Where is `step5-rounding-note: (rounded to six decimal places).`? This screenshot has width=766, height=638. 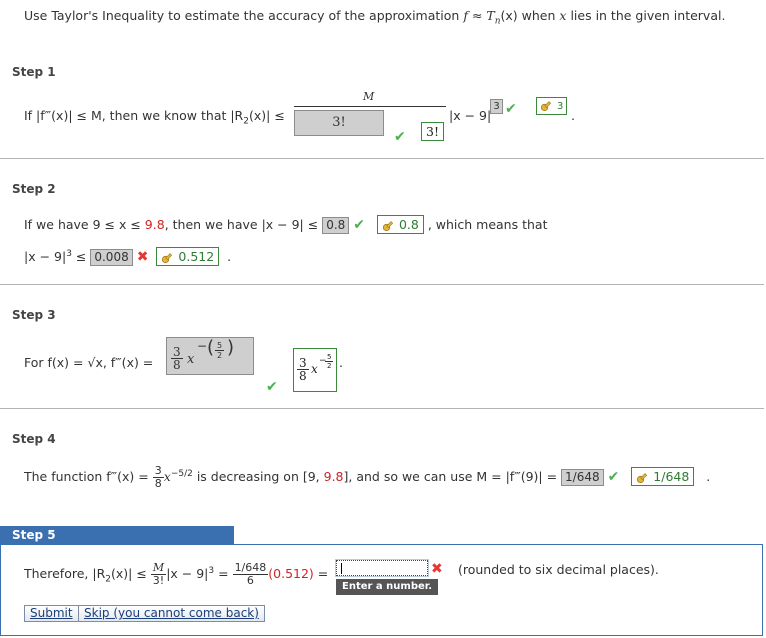 step5-rounding-note: (rounded to six decimal places). is located at coordinates (558, 569).